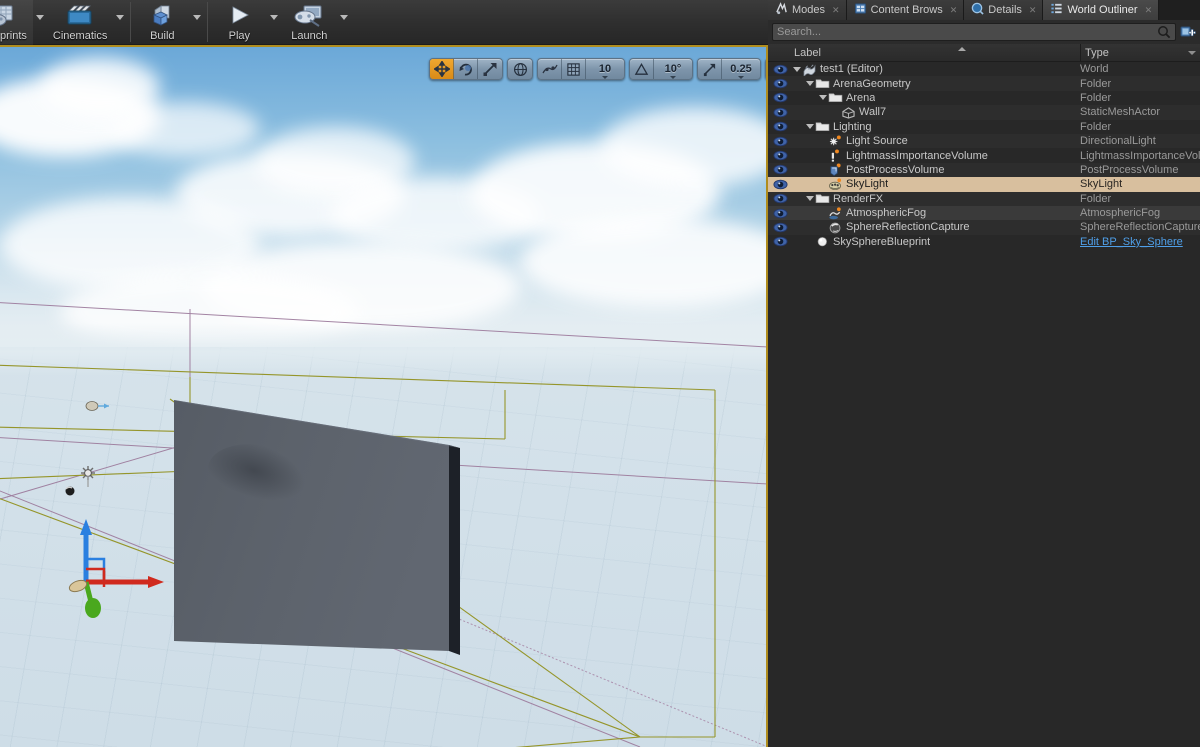 This screenshot has height=747, width=1200. What do you see at coordinates (1094, 69) in the screenshot?
I see `outliner-row-type: World` at bounding box center [1094, 69].